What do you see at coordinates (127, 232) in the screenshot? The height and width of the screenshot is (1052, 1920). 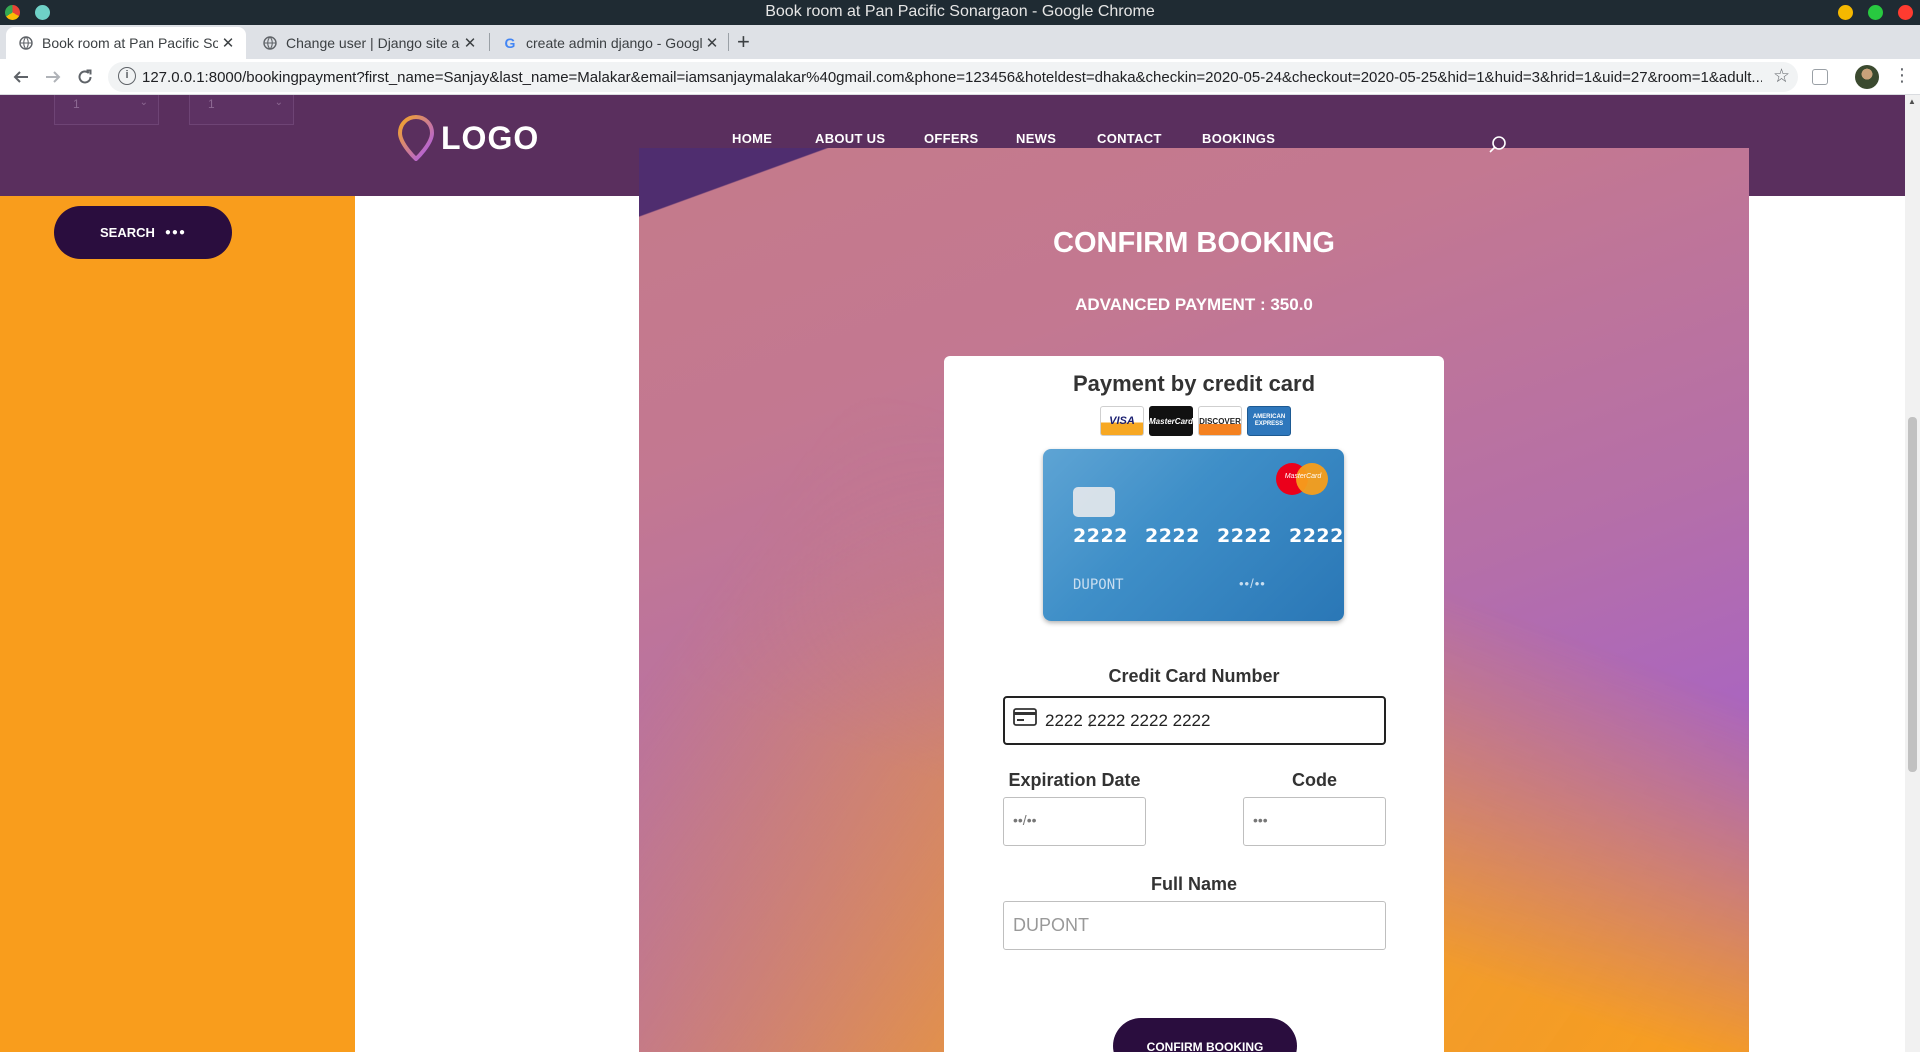 I see `search-button-label: SEARCH` at bounding box center [127, 232].